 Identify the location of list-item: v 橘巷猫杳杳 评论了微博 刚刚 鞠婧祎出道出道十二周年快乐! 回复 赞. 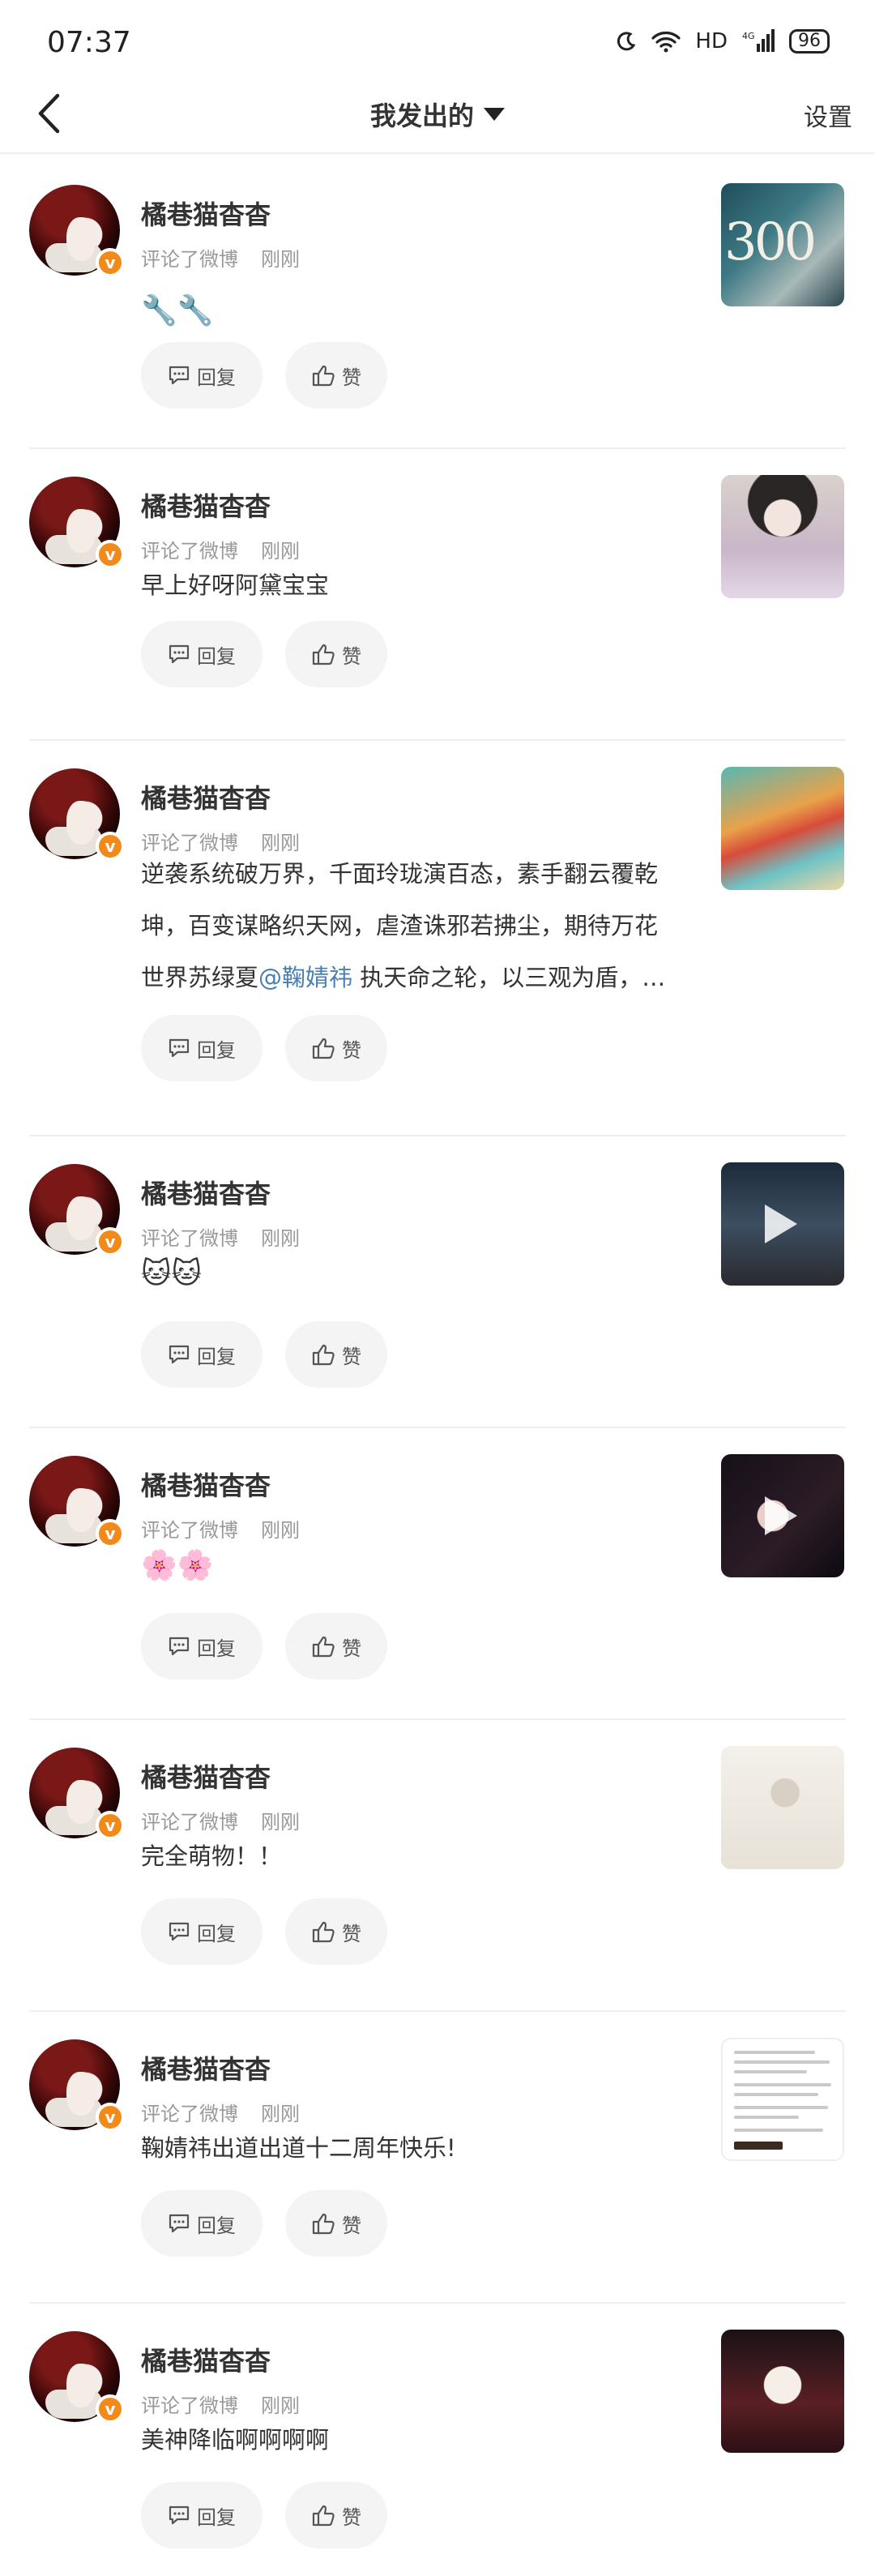
(437, 2156).